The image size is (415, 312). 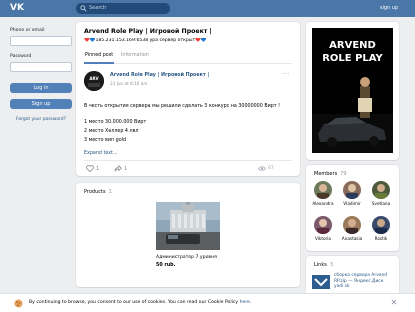 What do you see at coordinates (118, 168) in the screenshot?
I see `share-icon` at bounding box center [118, 168].